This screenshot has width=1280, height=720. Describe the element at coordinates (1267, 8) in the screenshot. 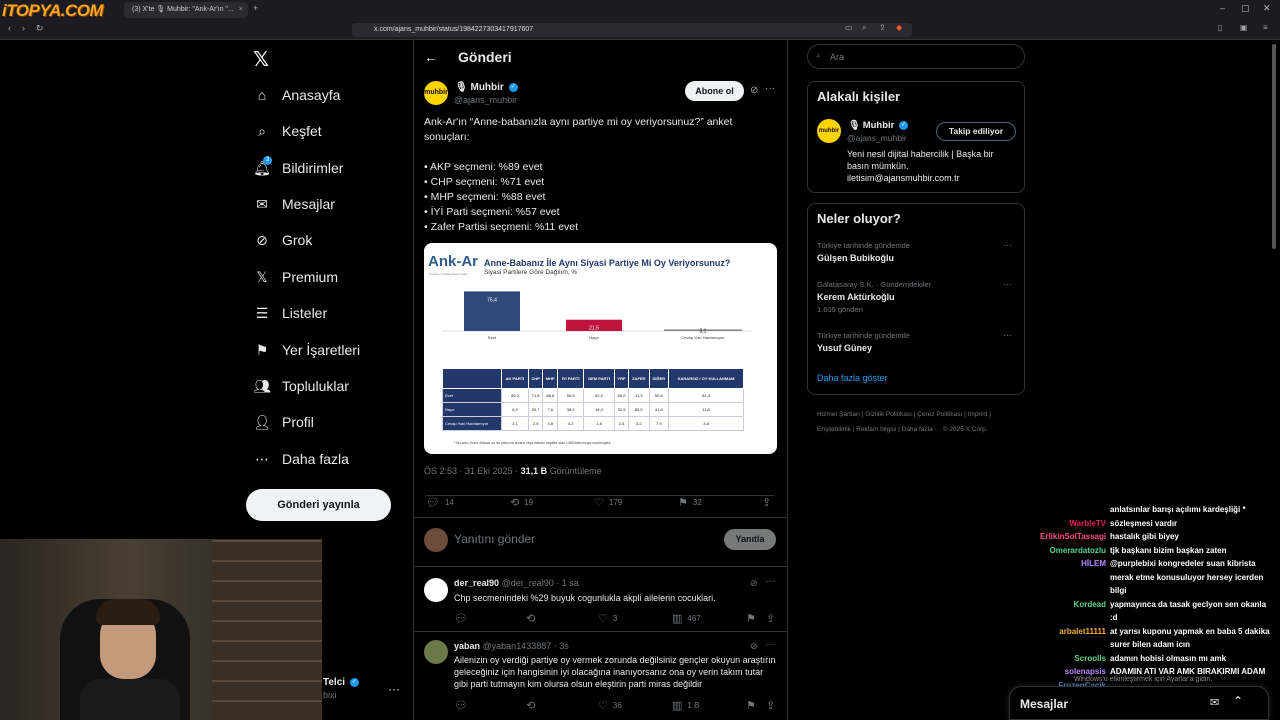

I see `close-window-icon: ✕` at that location.